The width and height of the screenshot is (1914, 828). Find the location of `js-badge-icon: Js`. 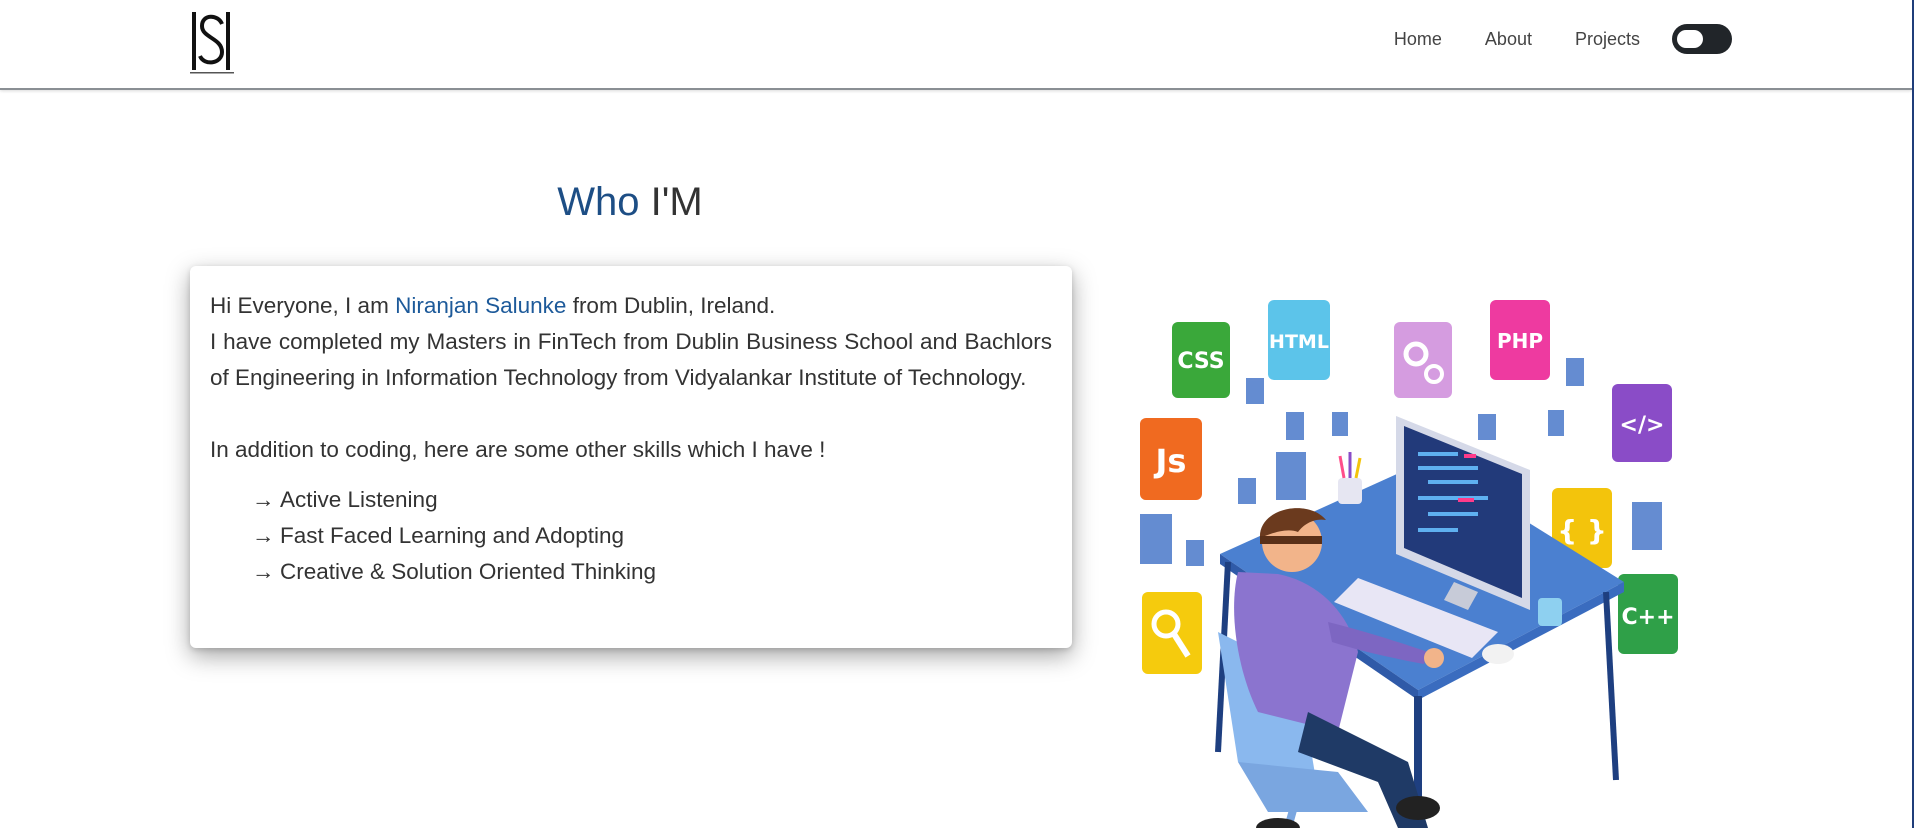

js-badge-icon: Js is located at coordinates (1171, 459).